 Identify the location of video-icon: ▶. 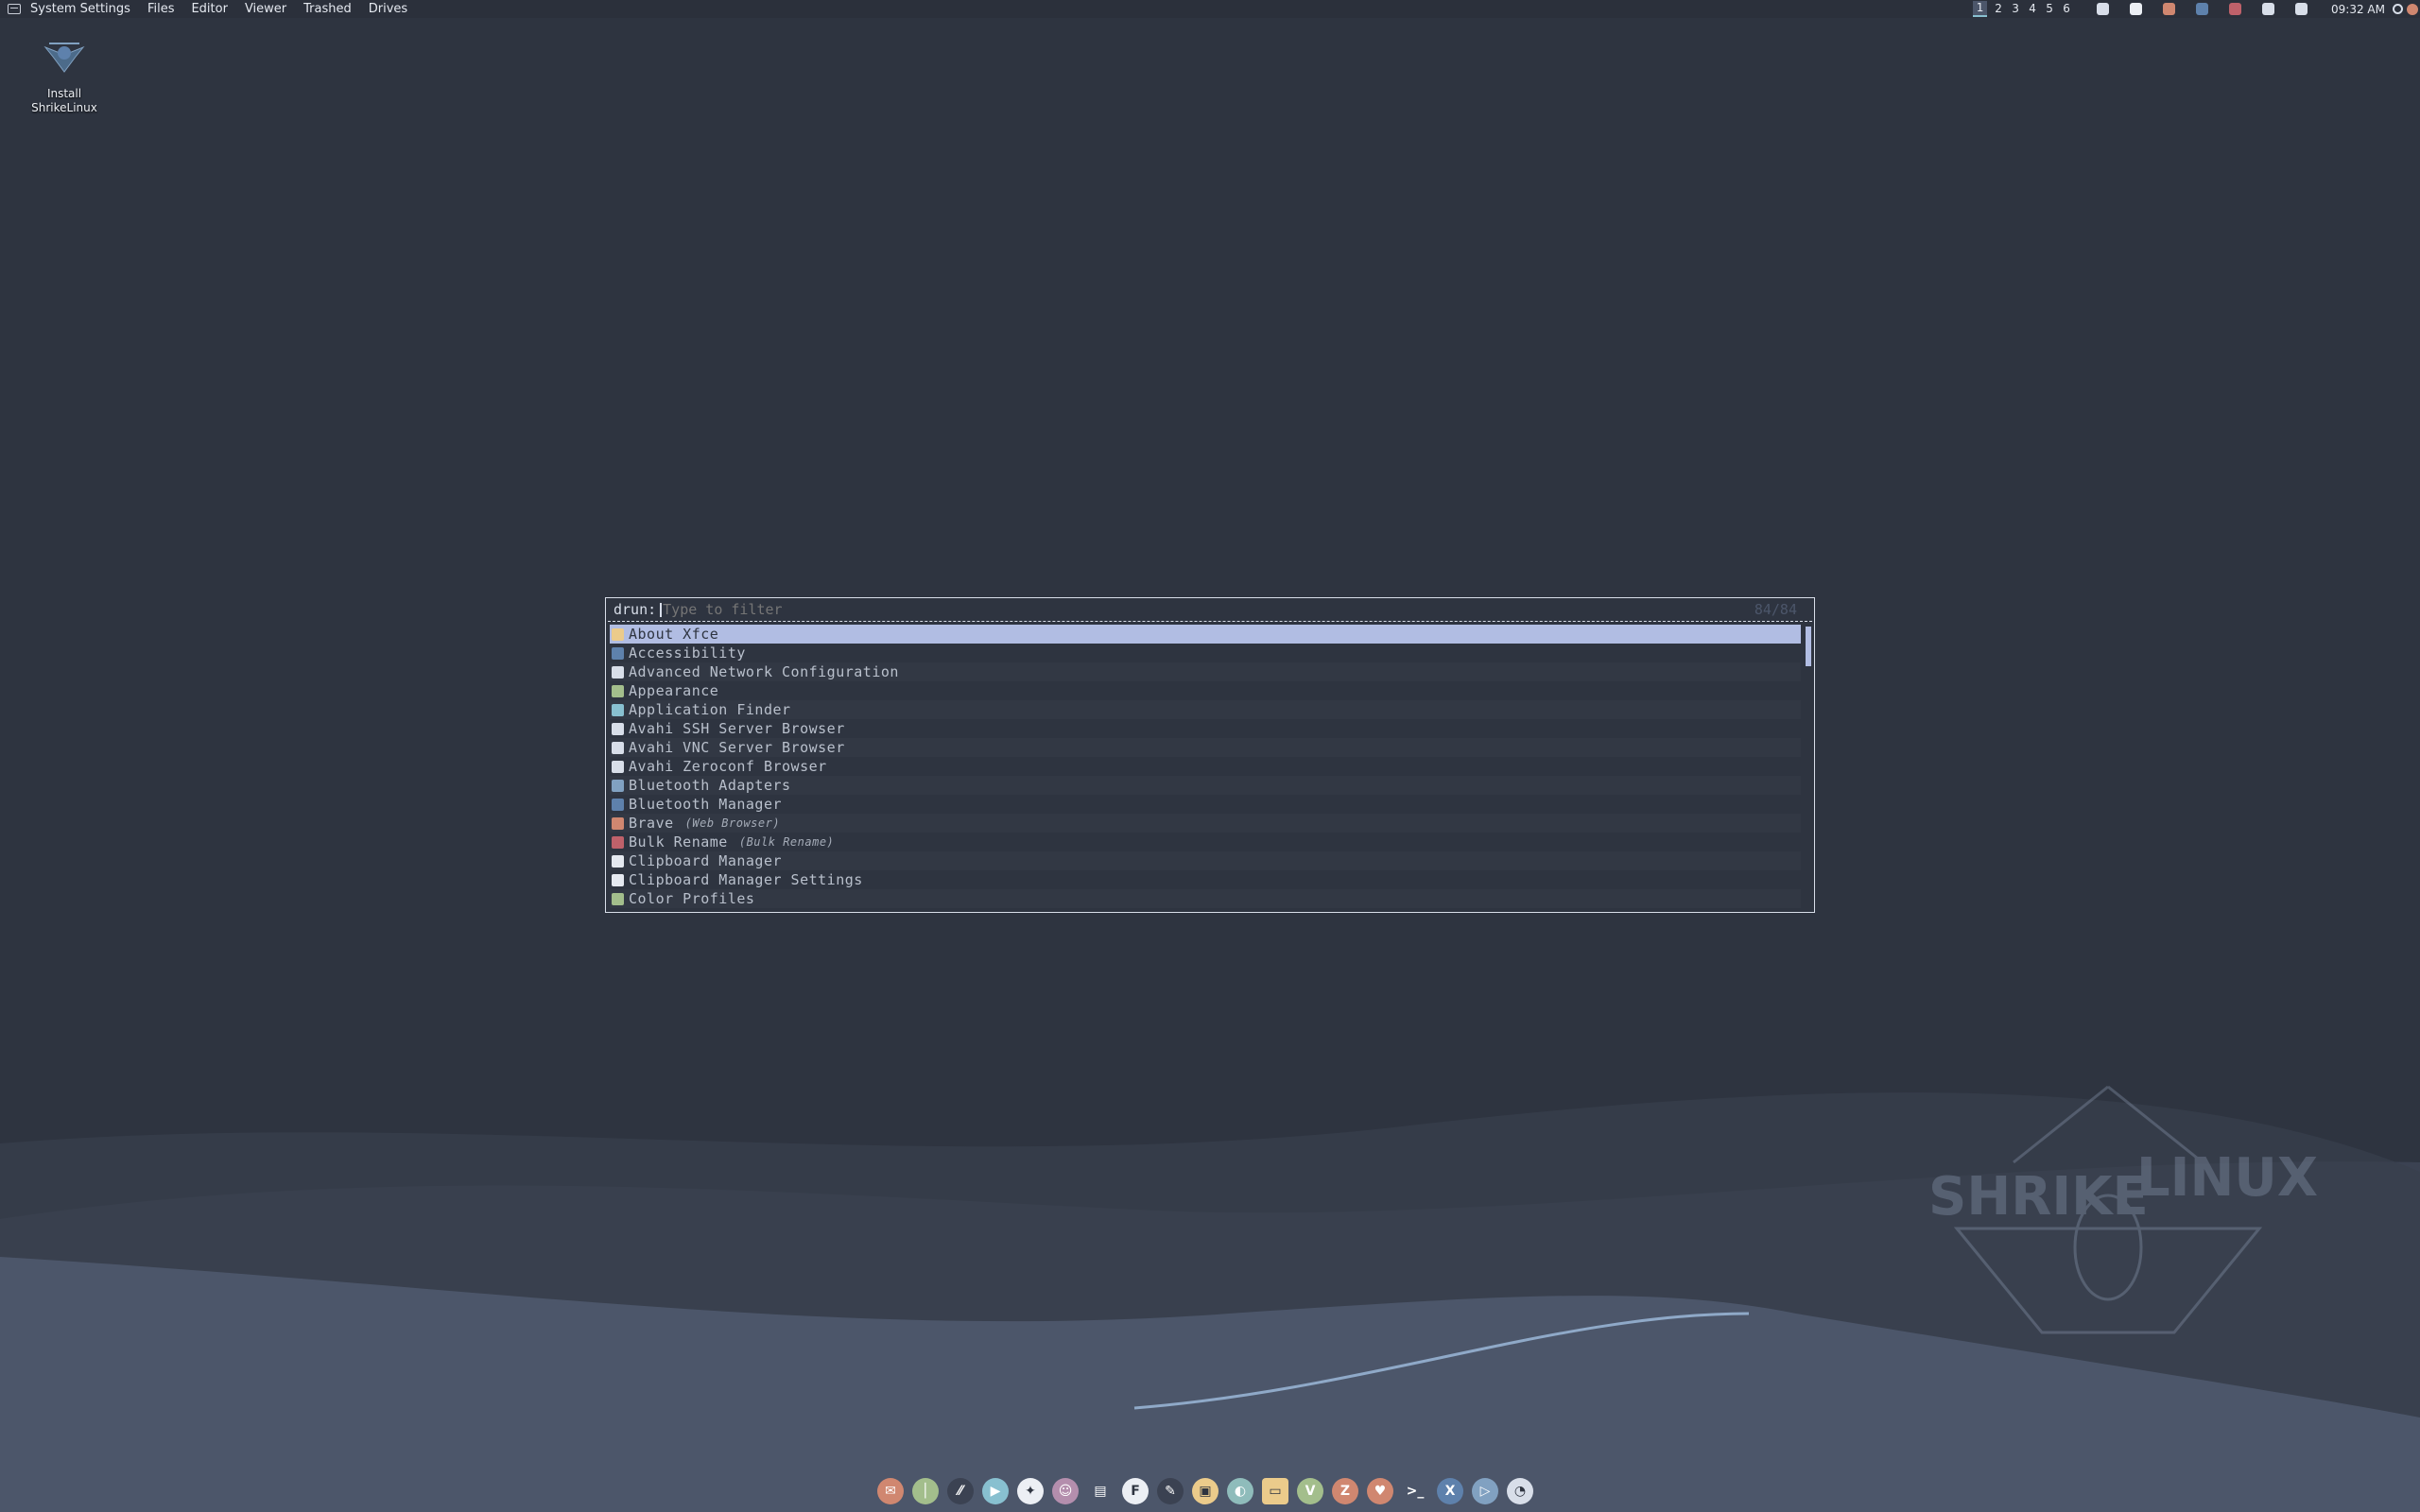
(995, 1491).